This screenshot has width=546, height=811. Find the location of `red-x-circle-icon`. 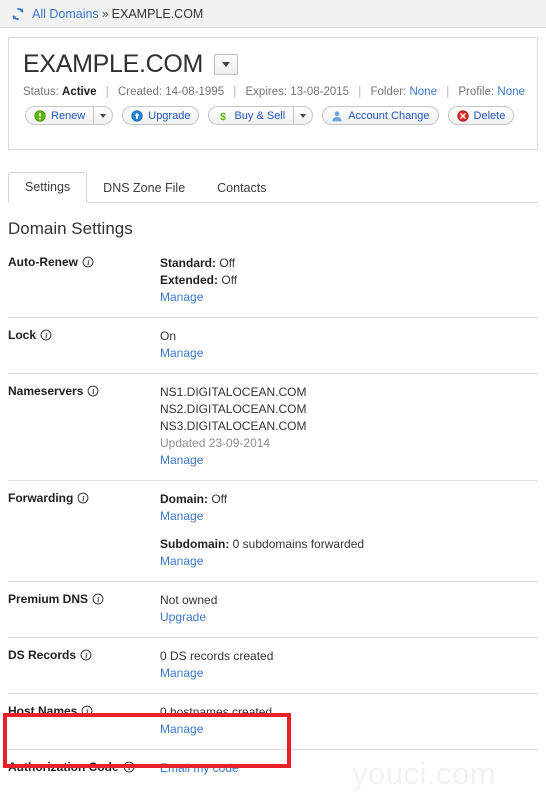

red-x-circle-icon is located at coordinates (462, 115).